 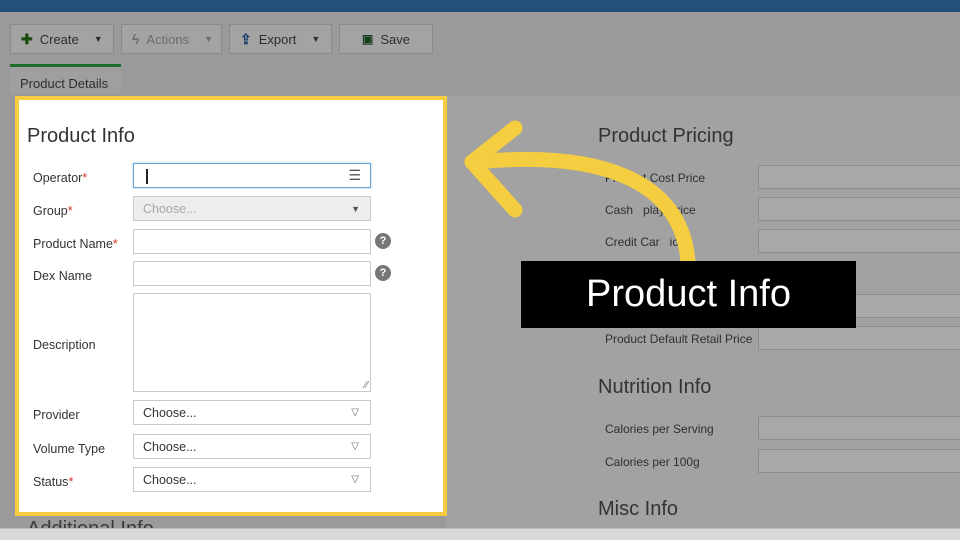 What do you see at coordinates (27, 38) in the screenshot?
I see `plus-icon: ✚` at bounding box center [27, 38].